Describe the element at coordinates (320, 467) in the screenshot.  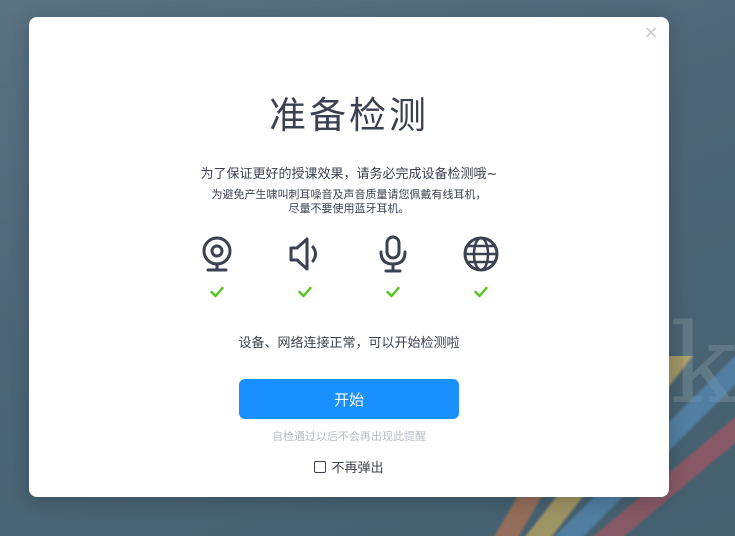
I see `dont-show-again-checkbox` at that location.